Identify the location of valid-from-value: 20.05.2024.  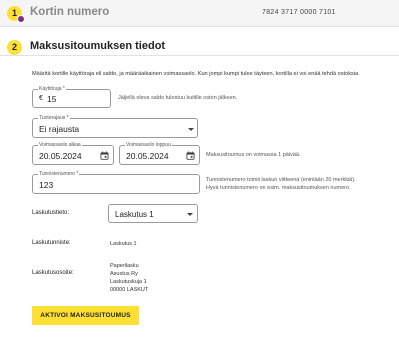
(60, 156).